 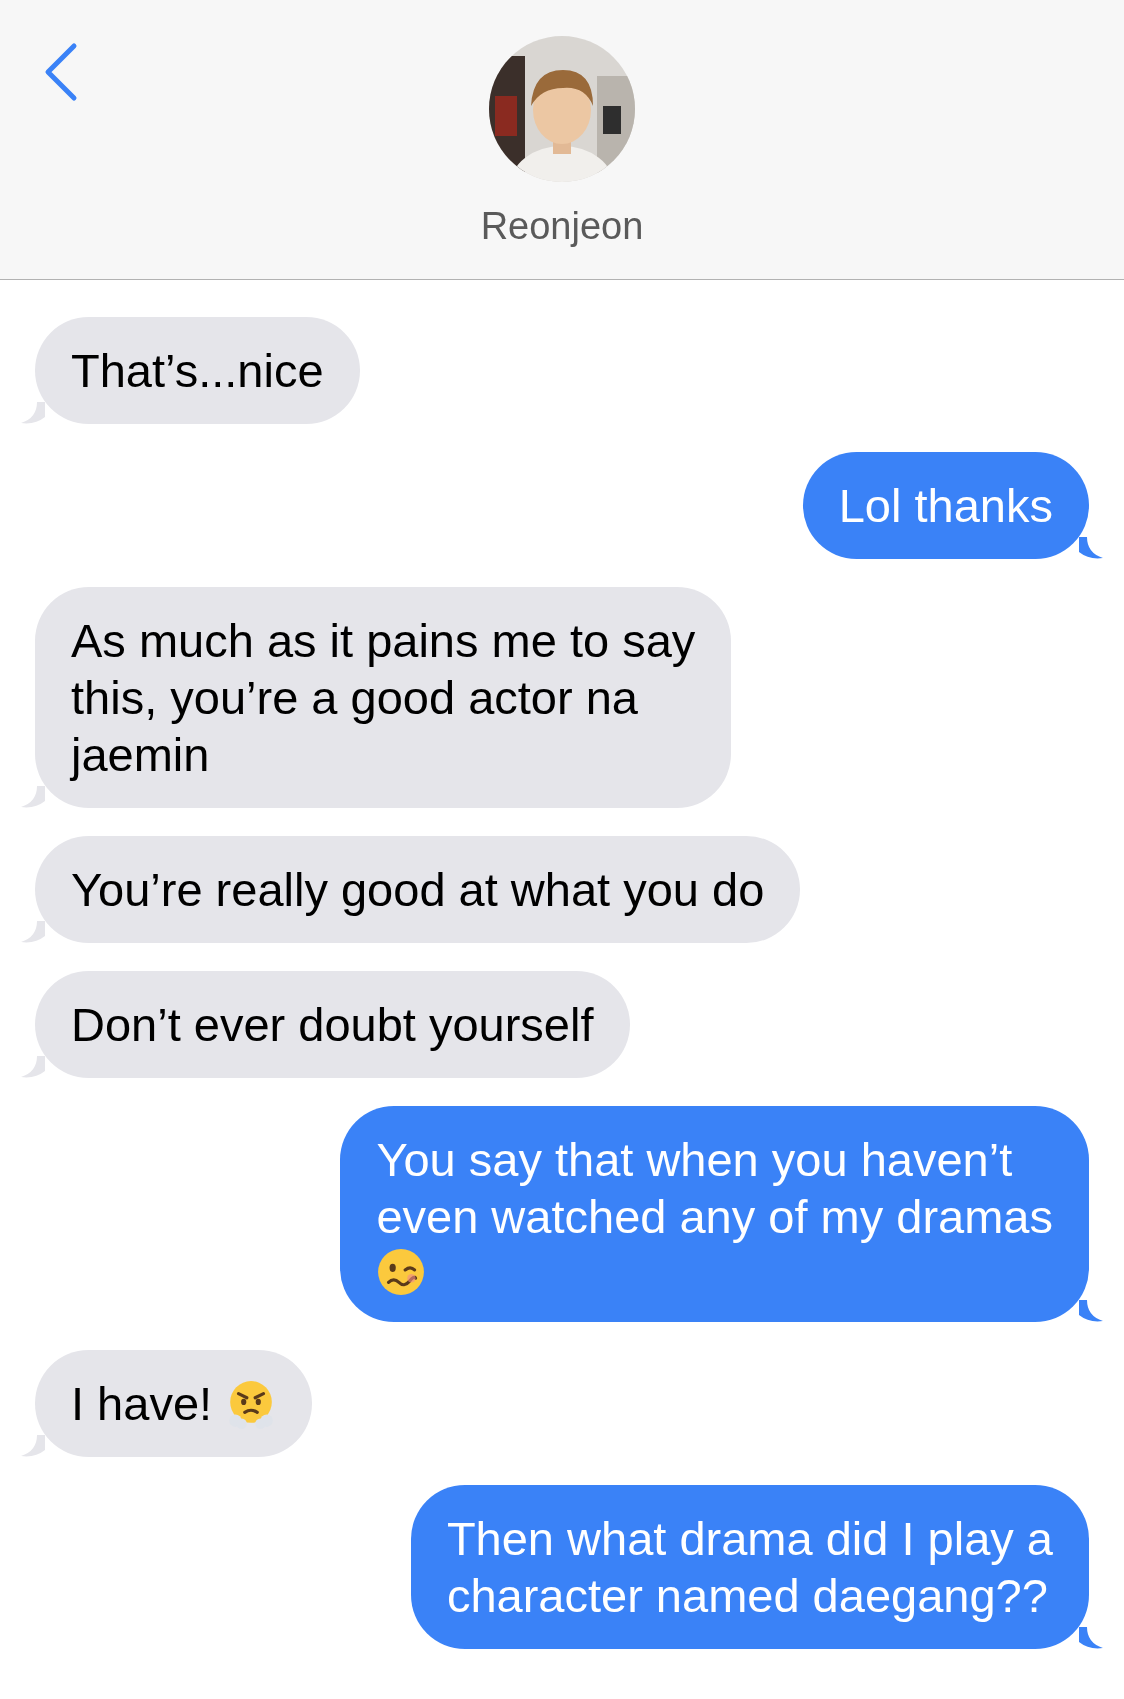 I want to click on message-text: You’re really good at what you do, so click(x=418, y=890).